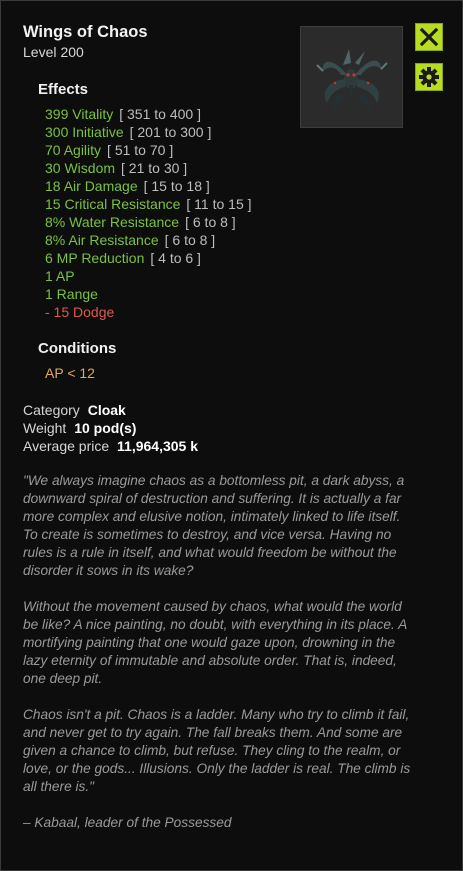 Image resolution: width=463 pixels, height=871 pixels. What do you see at coordinates (73, 150) in the screenshot?
I see `effect-value: 70 Agility` at bounding box center [73, 150].